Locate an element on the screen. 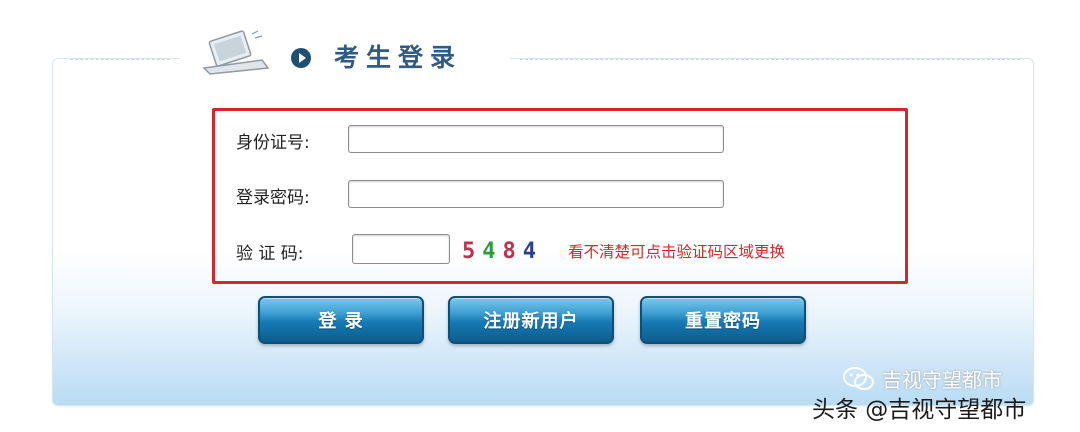  wechat-watermark-text: 吉视守望都市 is located at coordinates (942, 380).